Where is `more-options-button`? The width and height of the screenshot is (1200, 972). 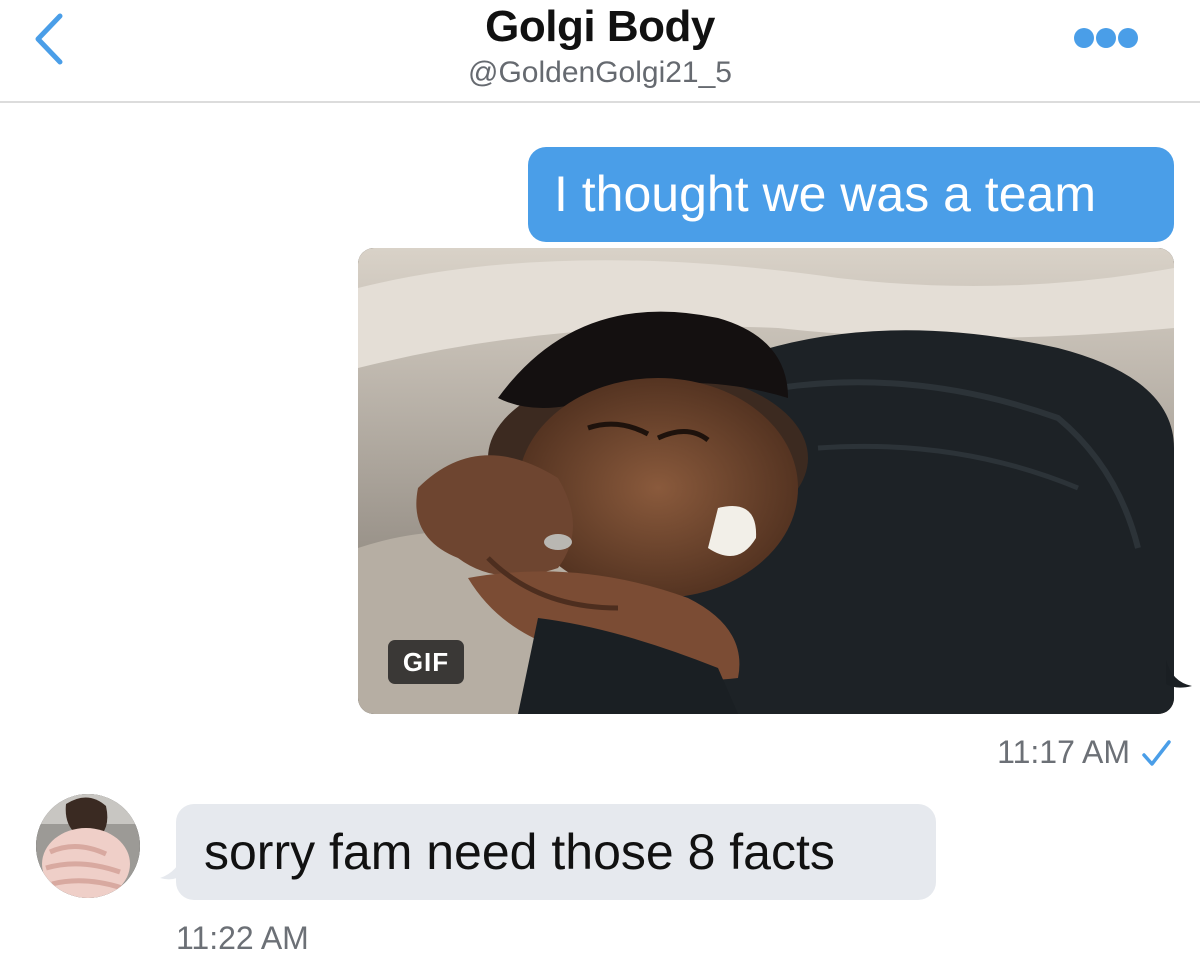 more-options-button is located at coordinates (1106, 38).